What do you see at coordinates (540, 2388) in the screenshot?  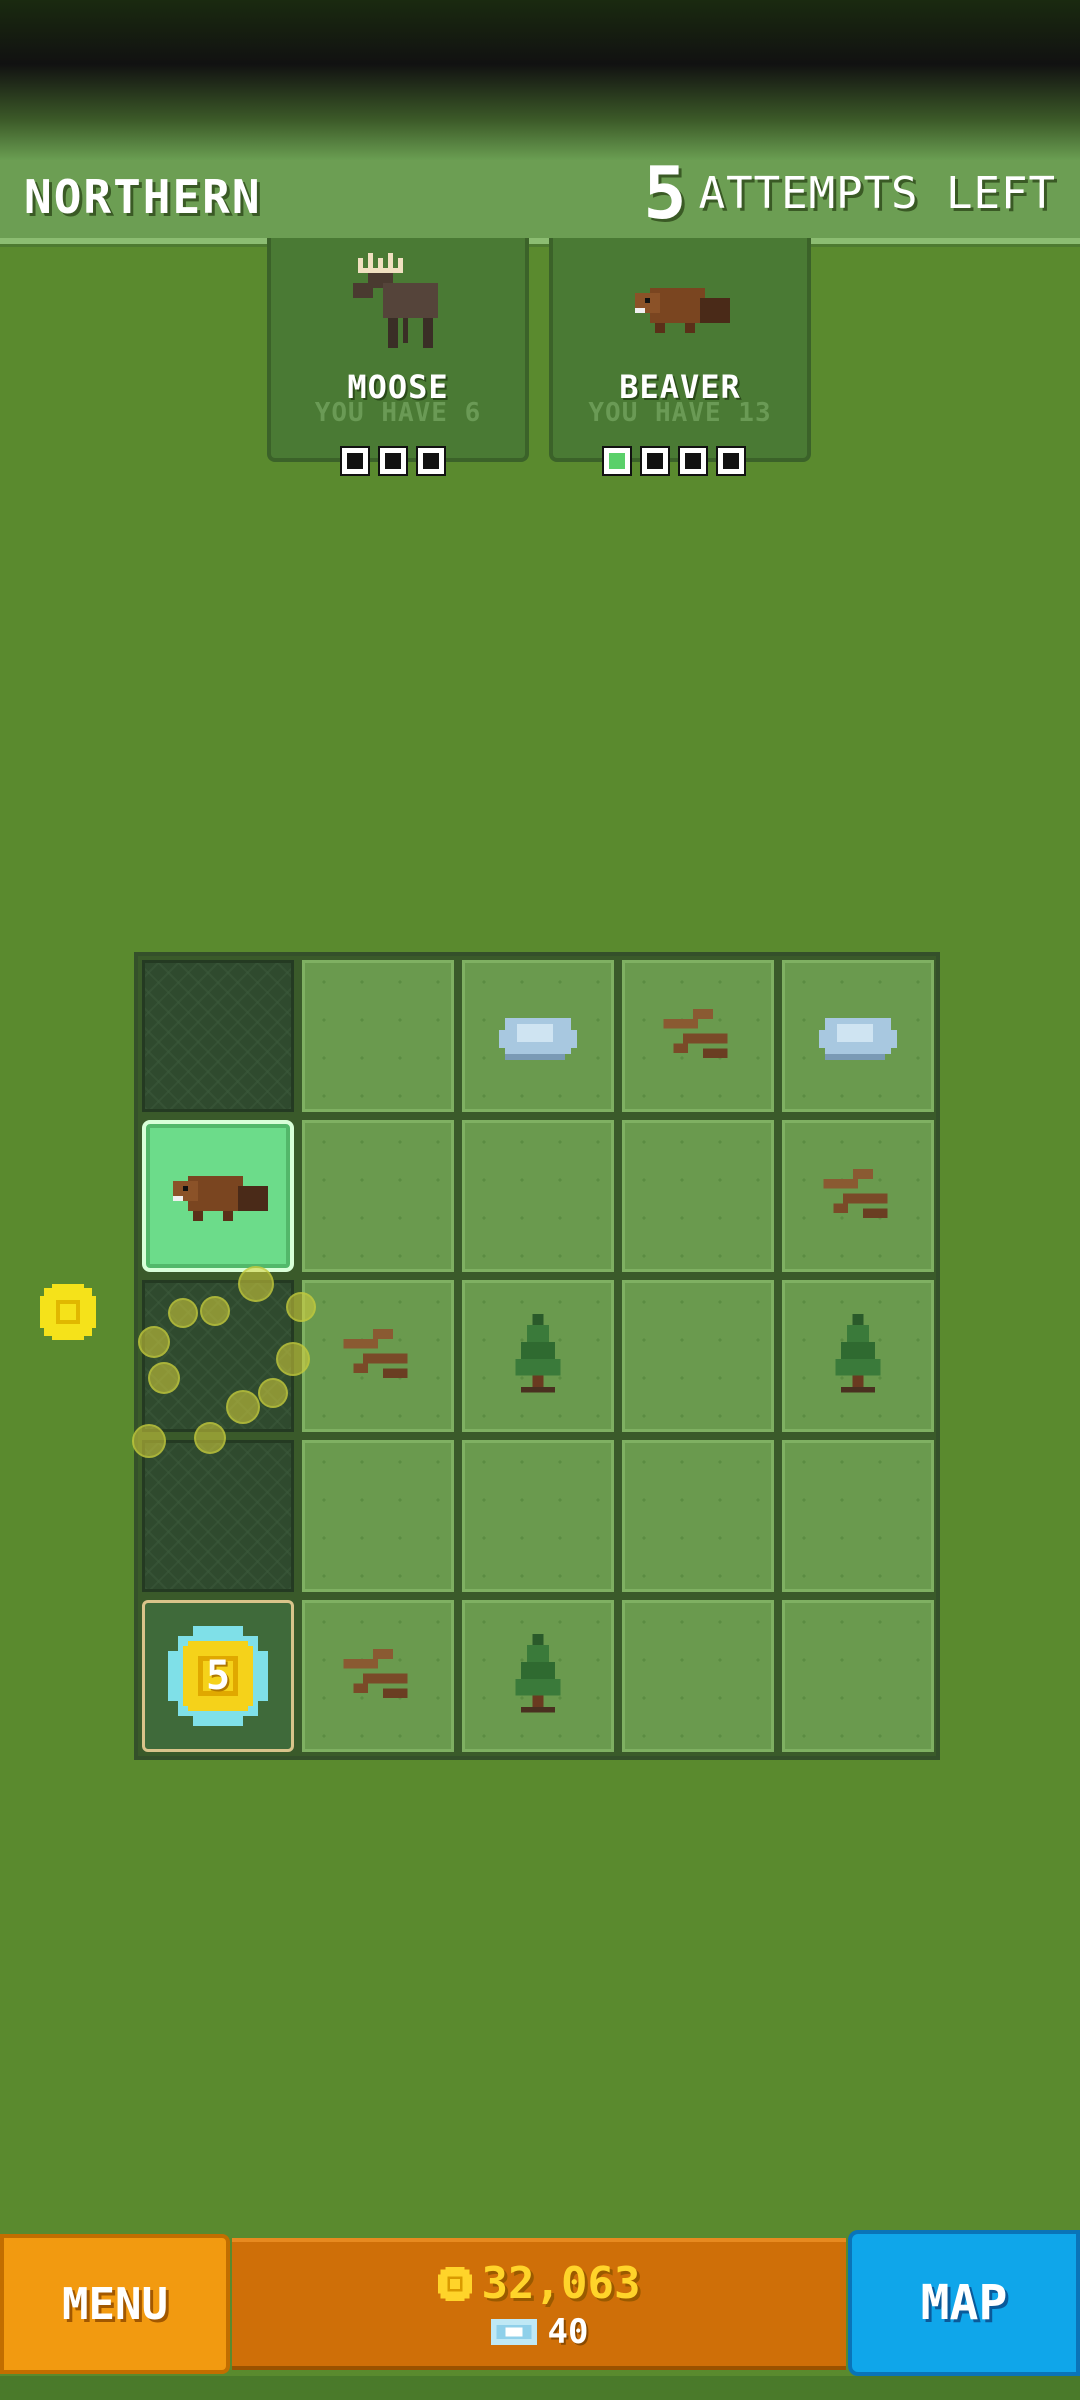 I see `footer-shadow` at bounding box center [540, 2388].